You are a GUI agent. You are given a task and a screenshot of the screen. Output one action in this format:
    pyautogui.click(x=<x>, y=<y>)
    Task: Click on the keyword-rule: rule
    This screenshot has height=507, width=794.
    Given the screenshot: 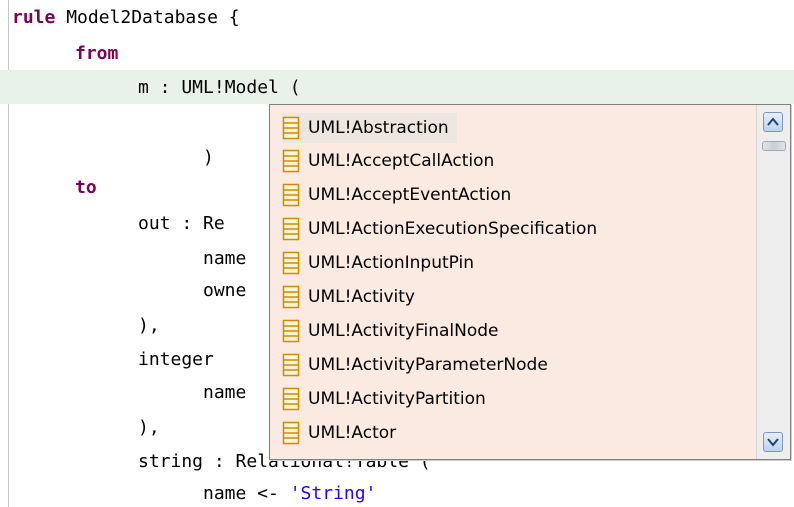 What is the action you would take?
    pyautogui.click(x=34, y=17)
    